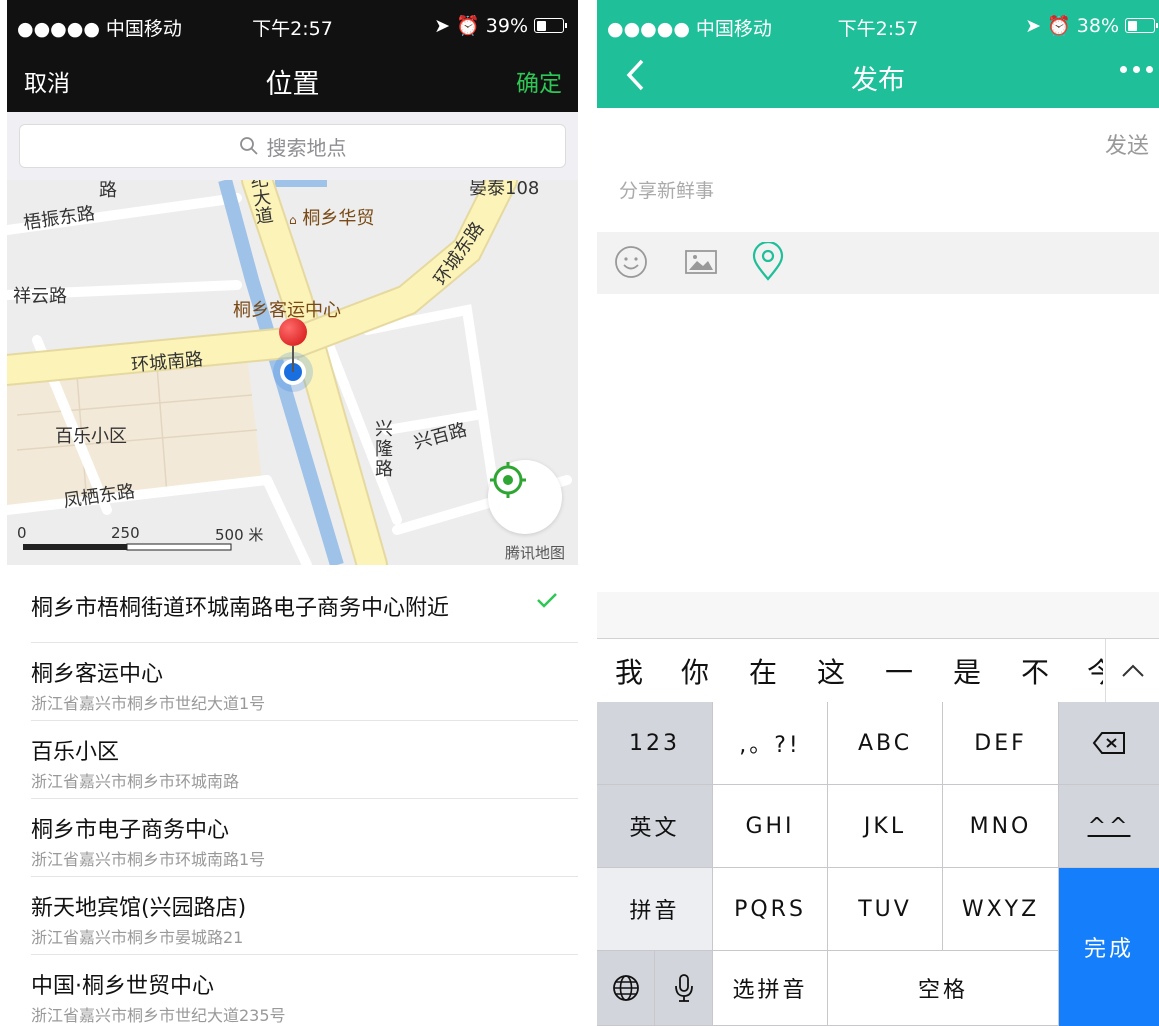  Describe the element at coordinates (967, 671) in the screenshot. I see `candidate-item: 是` at that location.